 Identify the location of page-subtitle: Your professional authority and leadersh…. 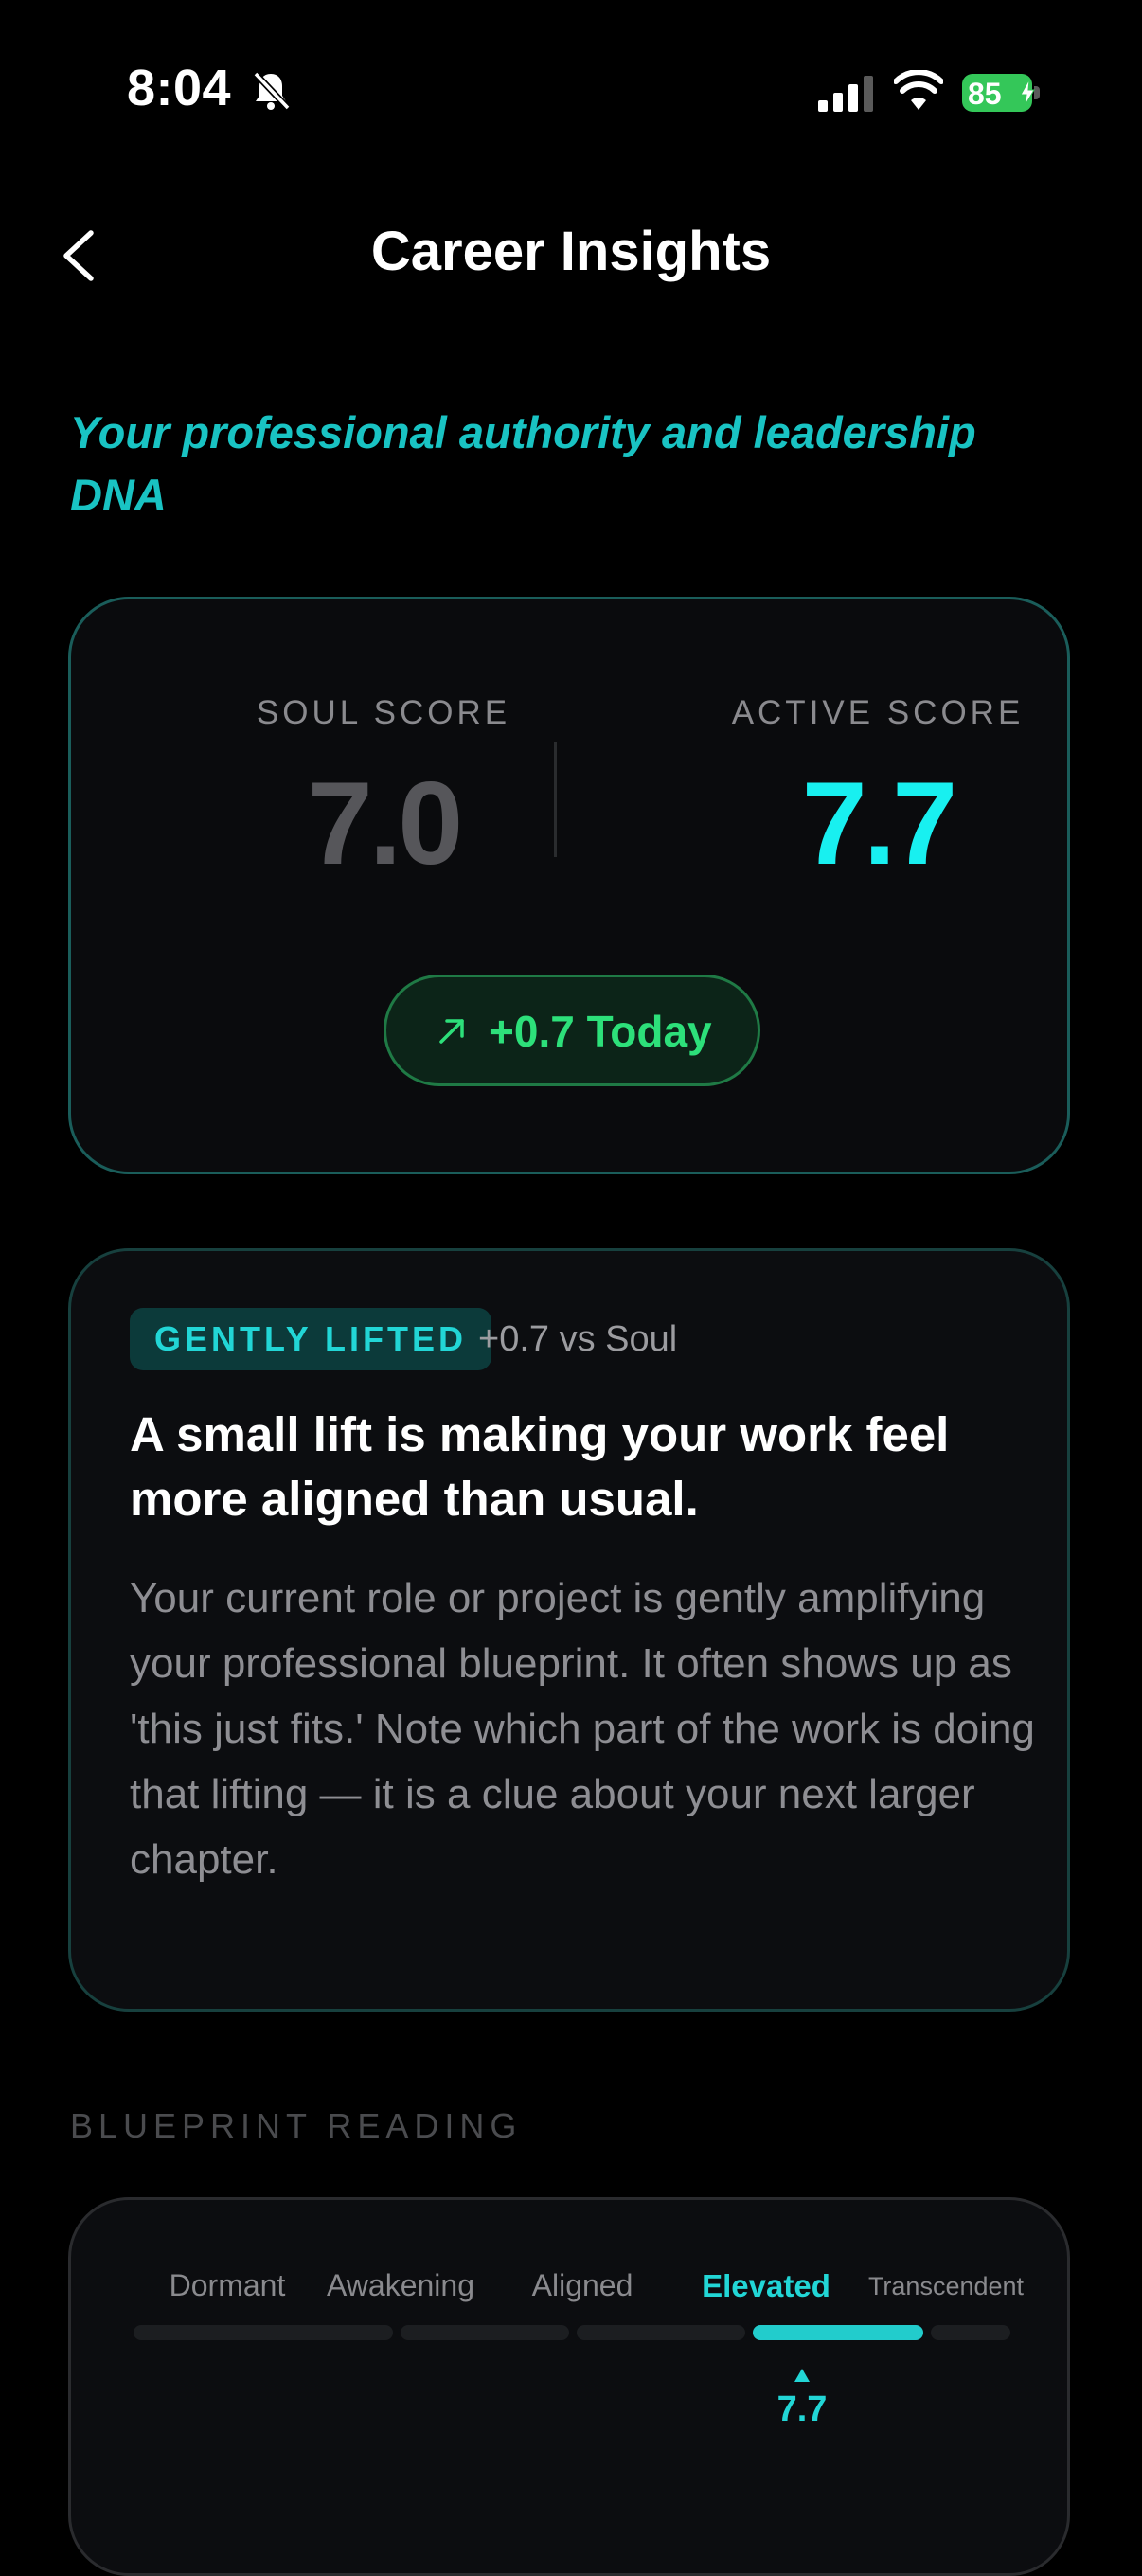
(523, 463).